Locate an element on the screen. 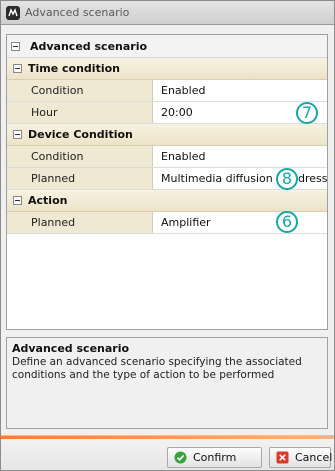  cancel-label: Cancel is located at coordinates (314, 457).